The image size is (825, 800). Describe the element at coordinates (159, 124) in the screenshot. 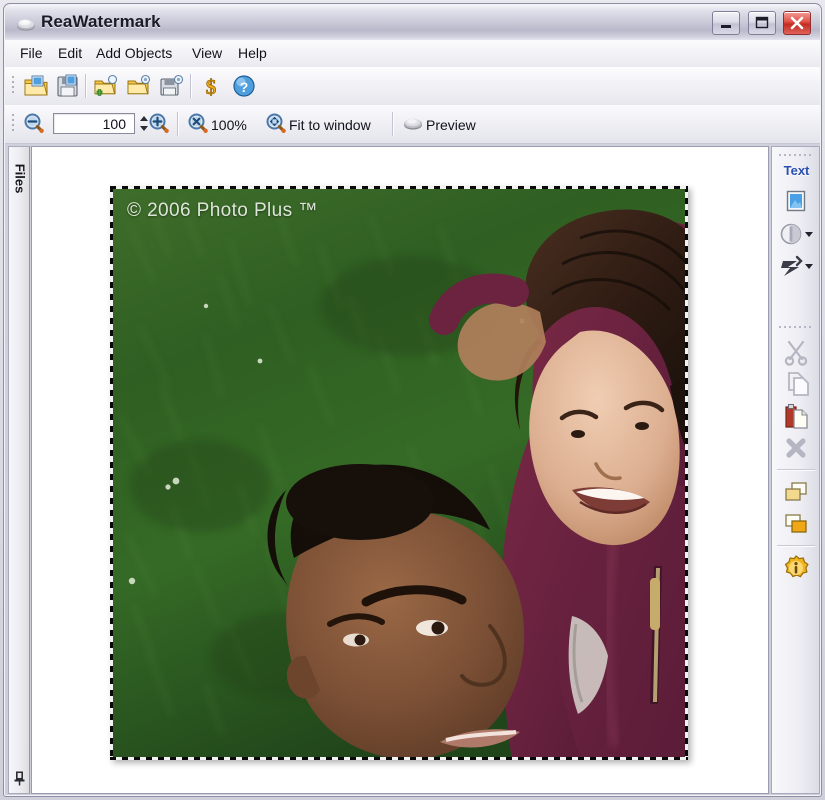

I see `zoom-in-button` at that location.